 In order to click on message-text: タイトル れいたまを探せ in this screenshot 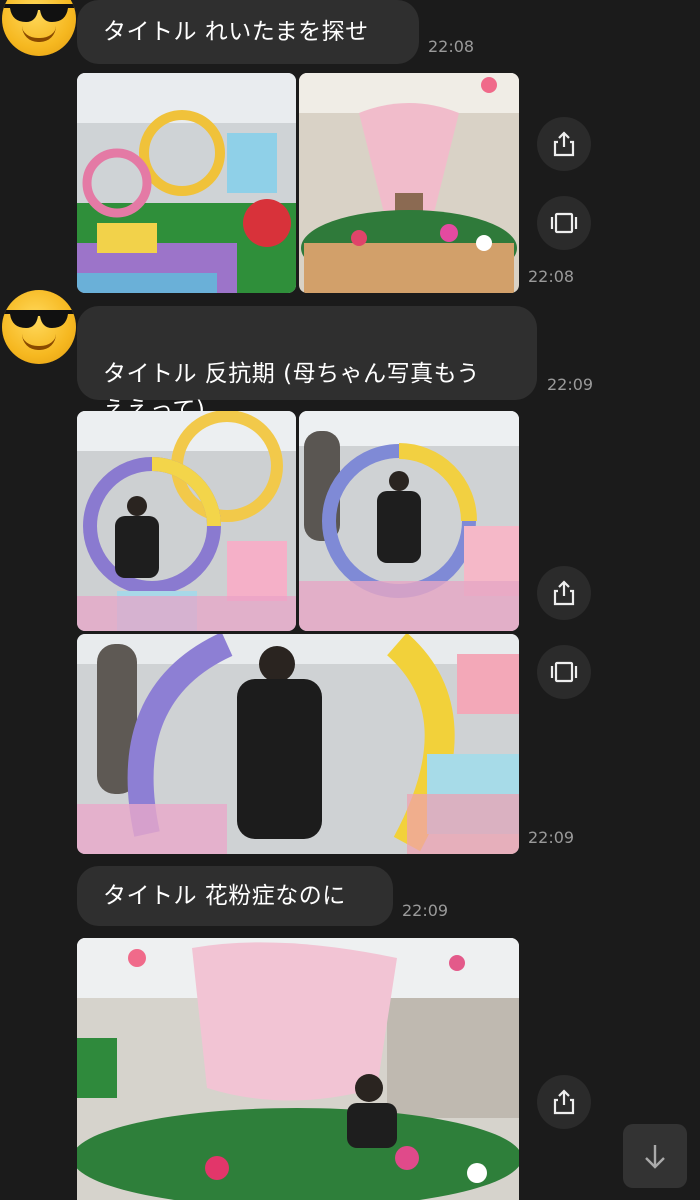, I will do `click(236, 32)`.